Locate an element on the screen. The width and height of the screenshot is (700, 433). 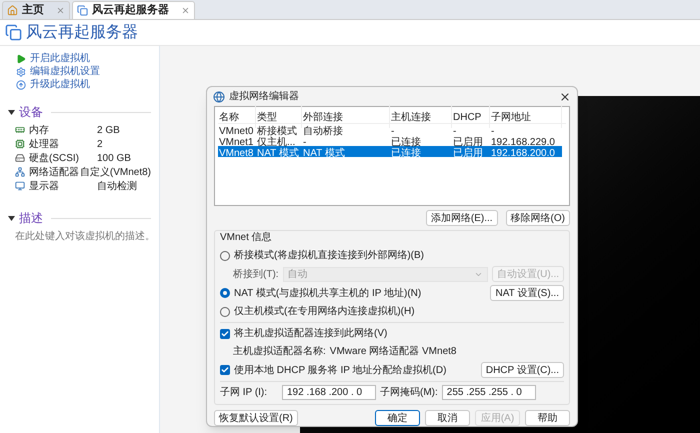
description-field: 在此处键入对该虚拟机的描述。 is located at coordinates (79, 236).